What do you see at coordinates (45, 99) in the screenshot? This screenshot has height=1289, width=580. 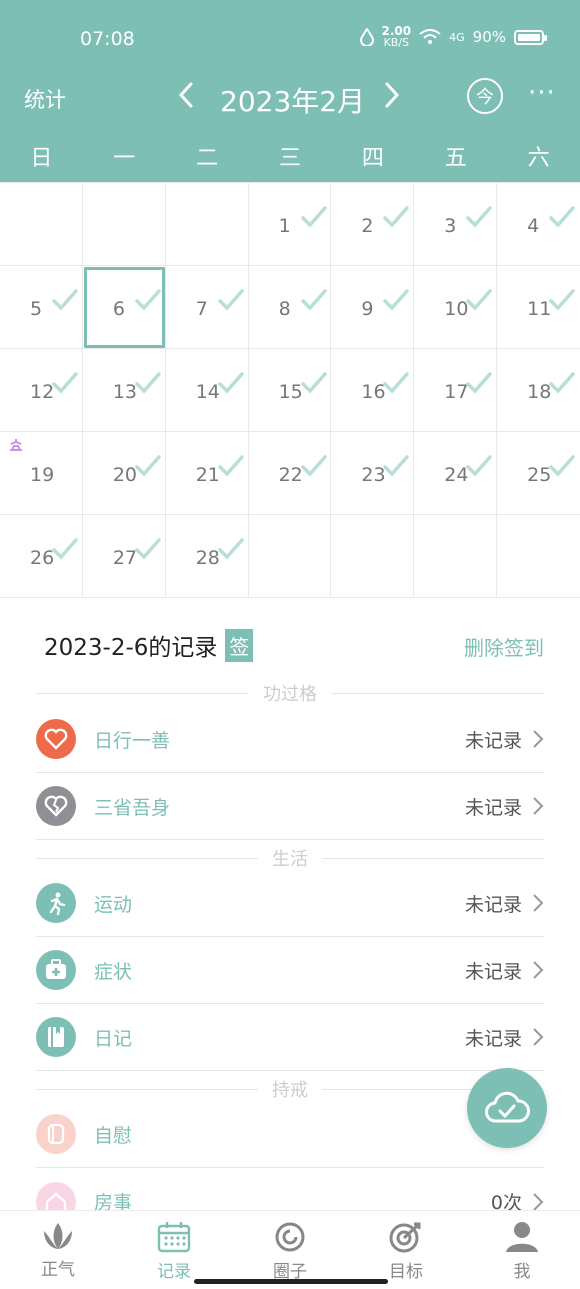 I see `stats-button: 统计` at bounding box center [45, 99].